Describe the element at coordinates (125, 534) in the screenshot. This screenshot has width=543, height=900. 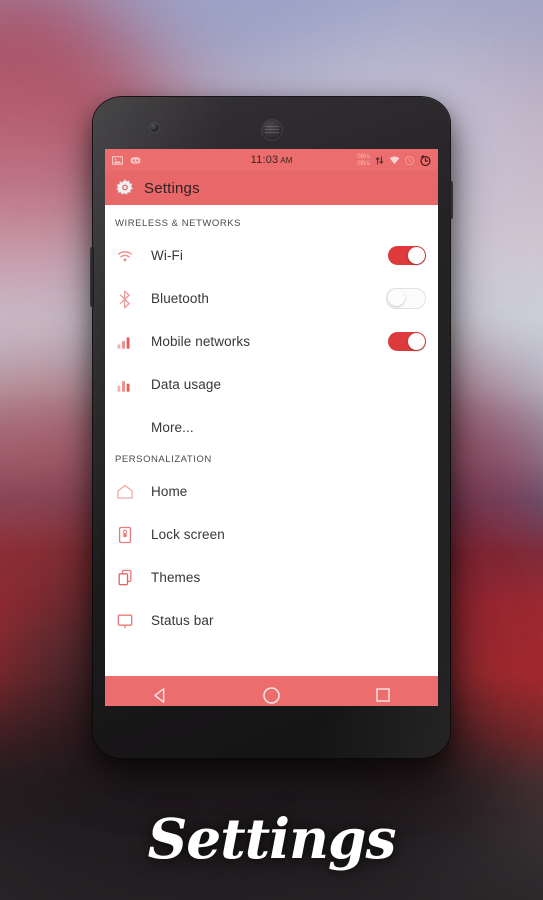
I see `lock-screen-icon` at that location.